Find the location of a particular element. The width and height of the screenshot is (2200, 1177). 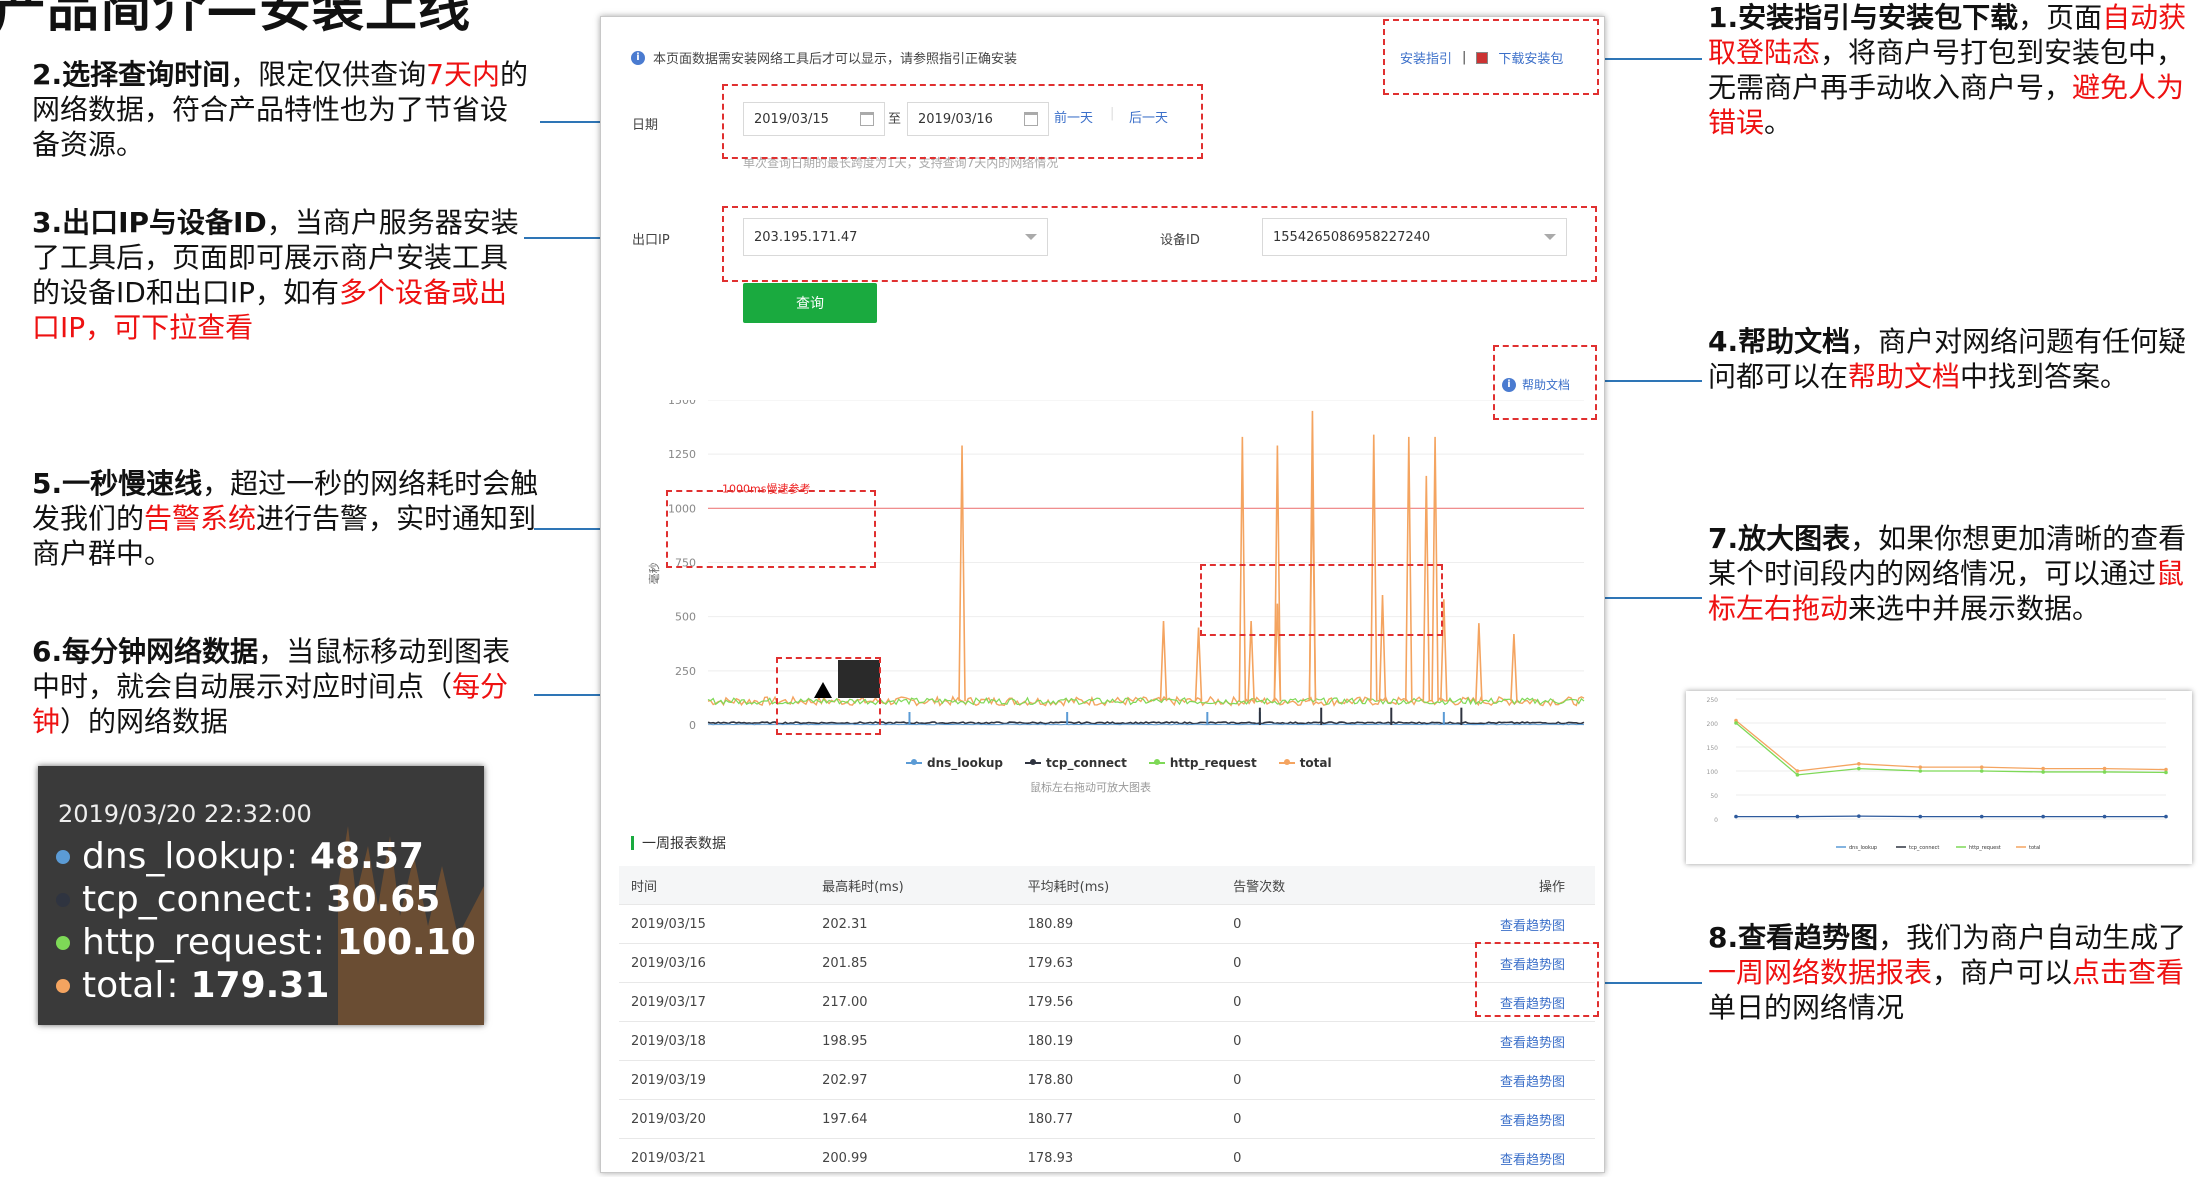

y-tick-label: 500 is located at coordinates (685, 617).